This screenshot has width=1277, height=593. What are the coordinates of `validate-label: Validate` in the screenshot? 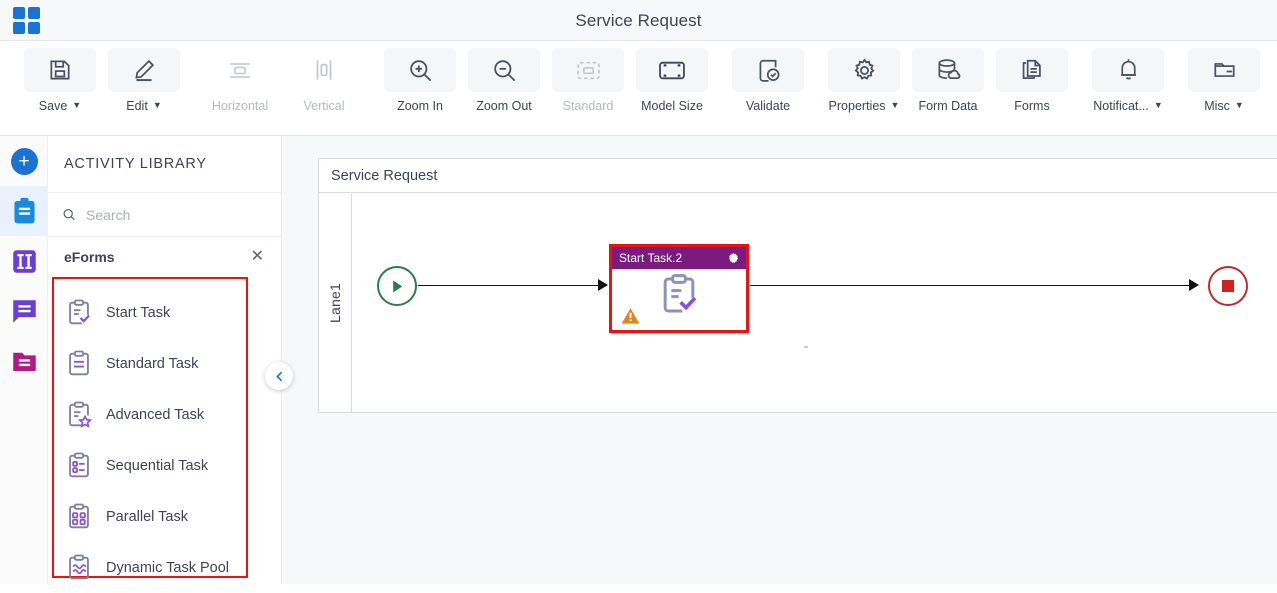 It's located at (768, 106).